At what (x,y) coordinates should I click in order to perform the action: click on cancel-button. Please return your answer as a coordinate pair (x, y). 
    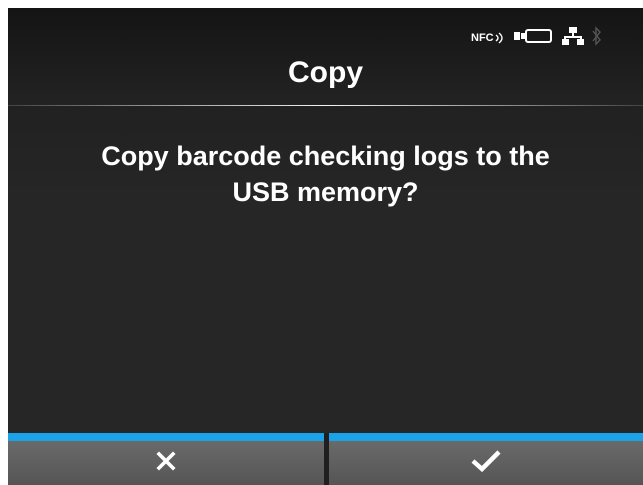
    Looking at the image, I should click on (166, 459).